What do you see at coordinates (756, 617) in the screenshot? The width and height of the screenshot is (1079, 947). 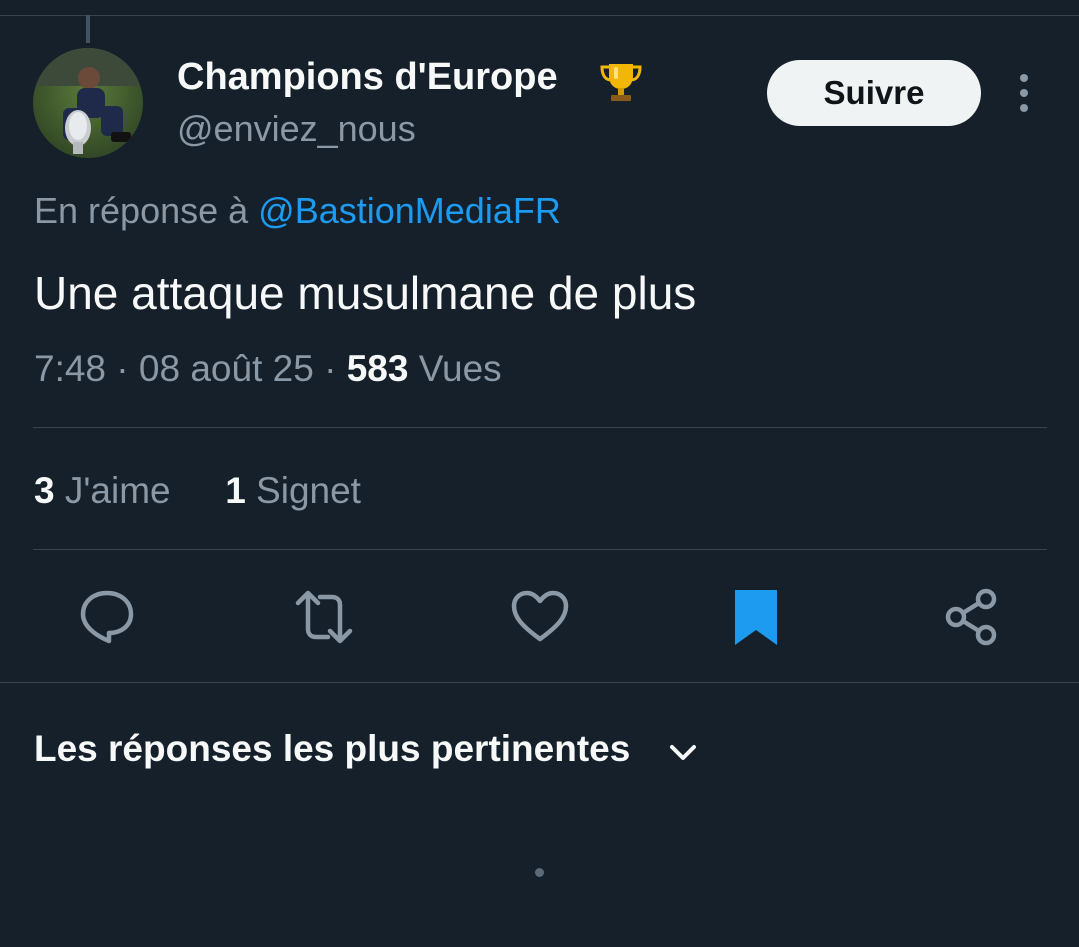 I see `bookmark-icon` at bounding box center [756, 617].